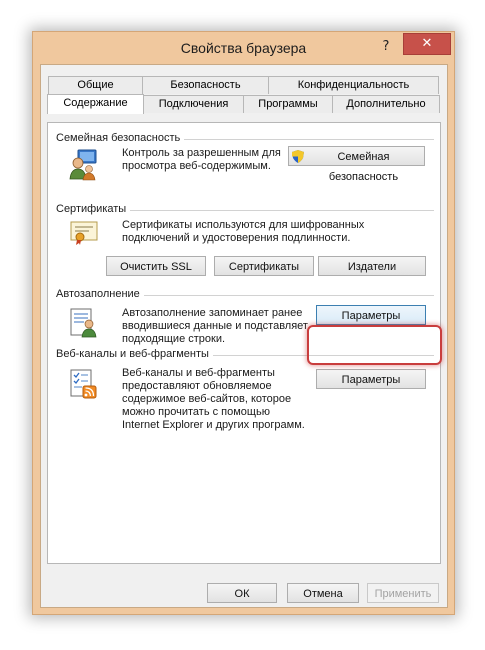  I want to click on close-button: ✕, so click(427, 44).